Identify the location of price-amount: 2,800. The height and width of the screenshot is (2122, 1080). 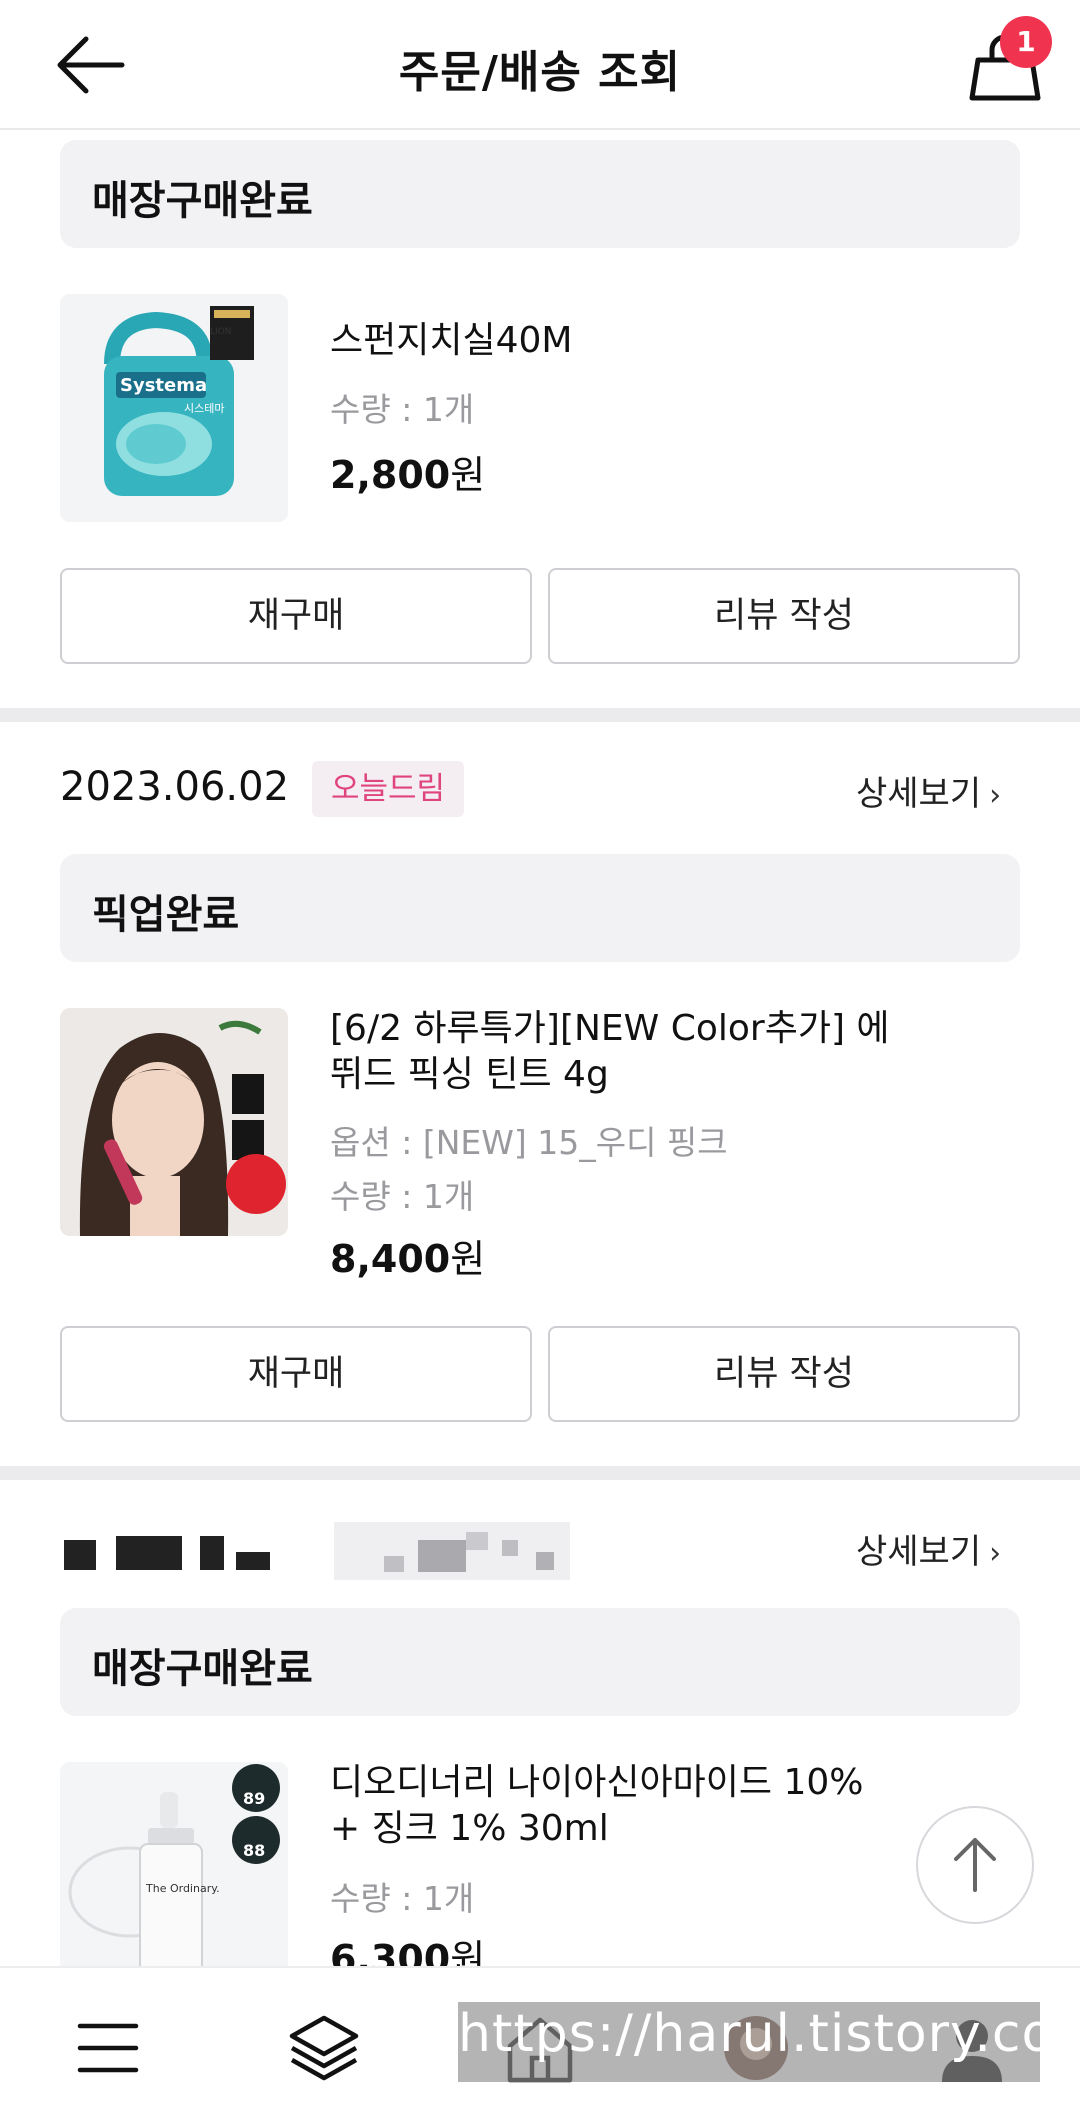
(390, 475).